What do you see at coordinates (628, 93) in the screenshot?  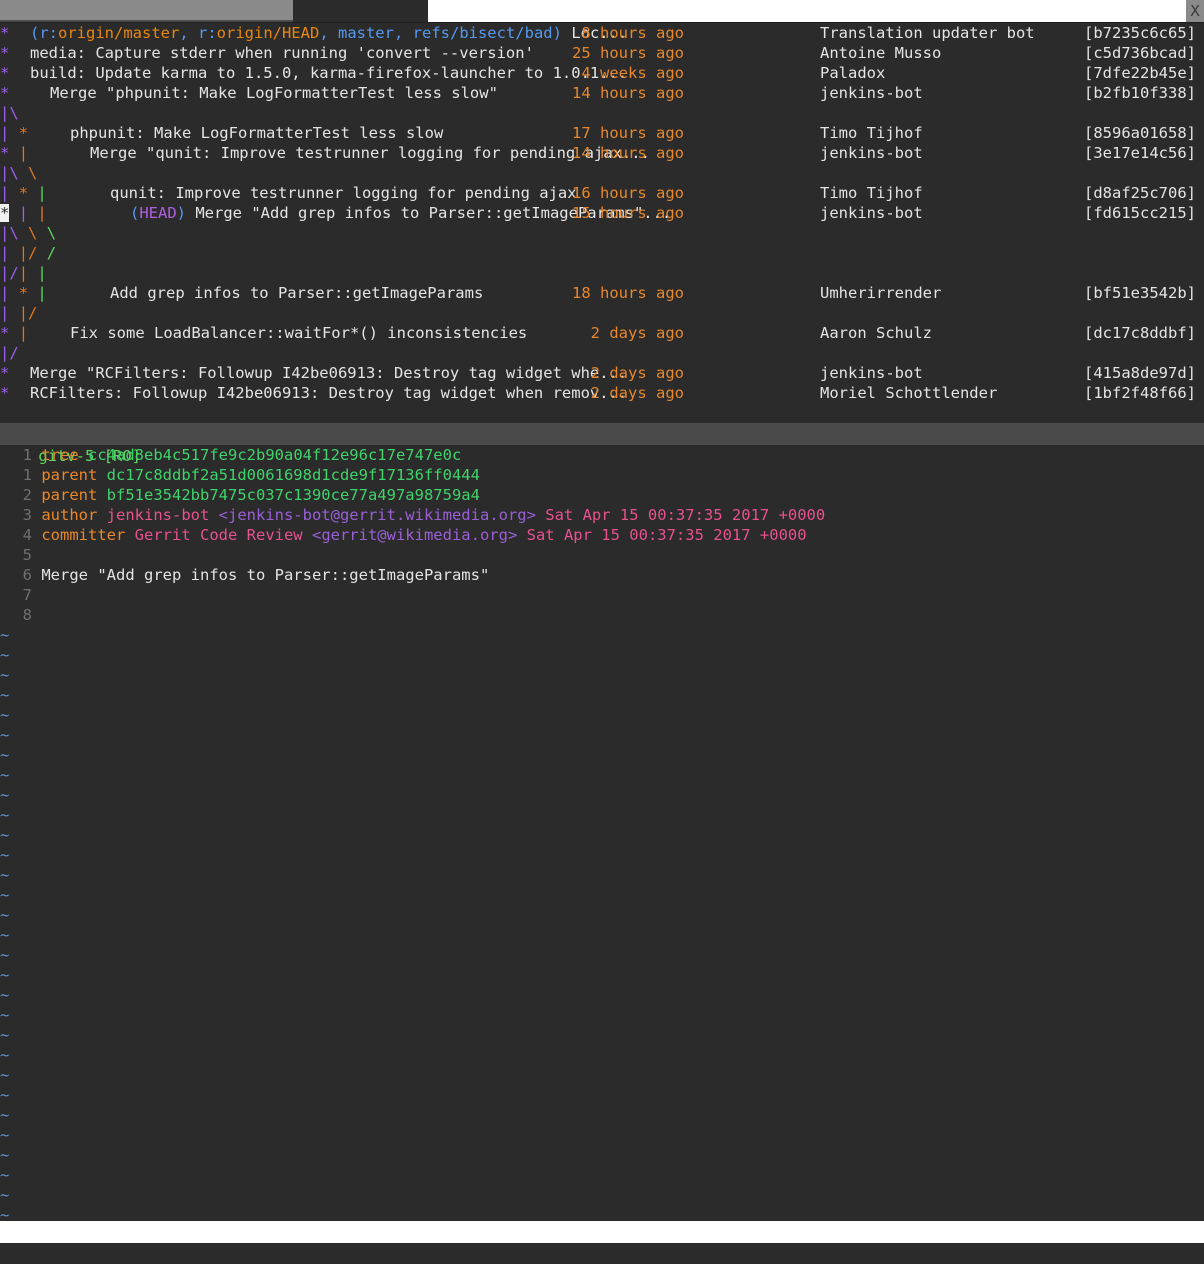 I see `commit-date: 14 hours ago` at bounding box center [628, 93].